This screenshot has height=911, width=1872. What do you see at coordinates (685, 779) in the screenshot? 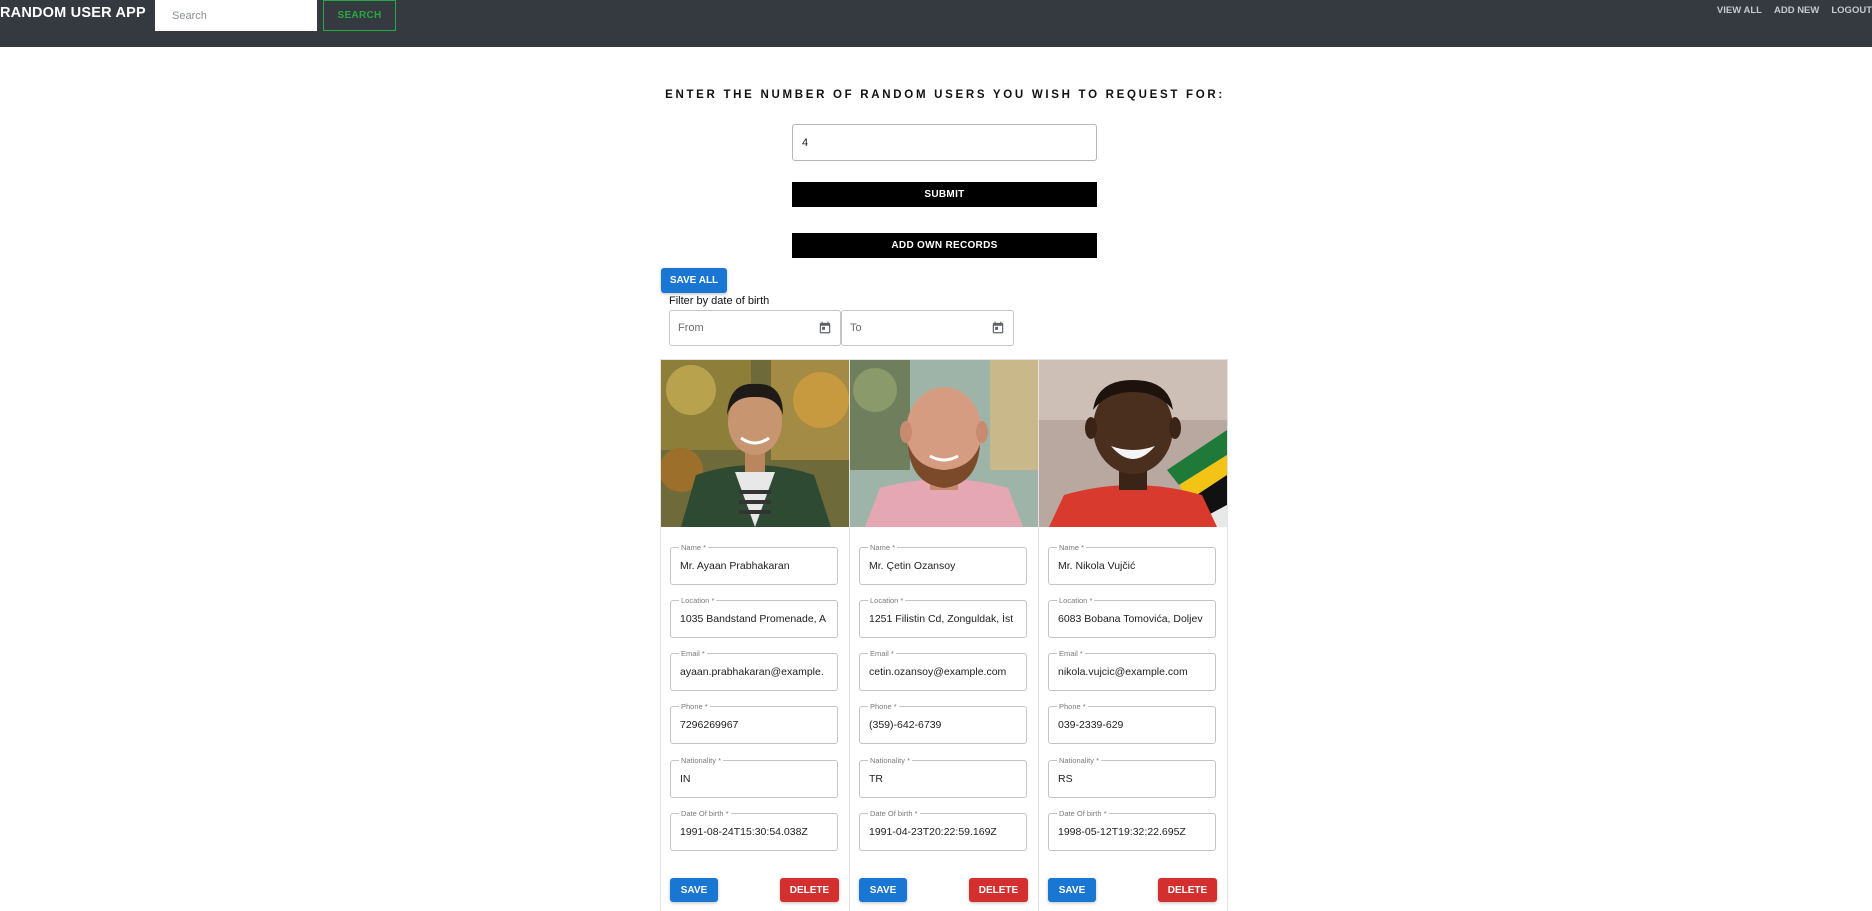
I see `nationality-value: IN` at bounding box center [685, 779].